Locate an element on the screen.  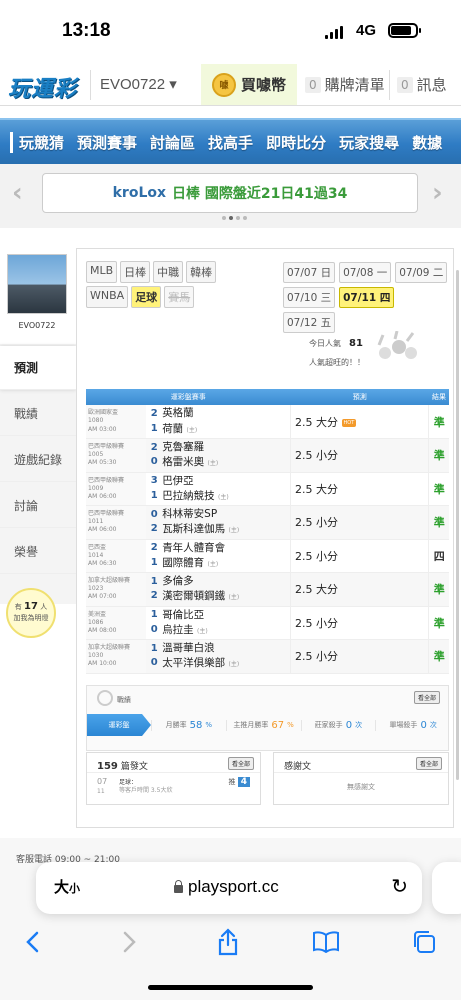
match-time: AM 08:00 is located at coordinates (102, 630).